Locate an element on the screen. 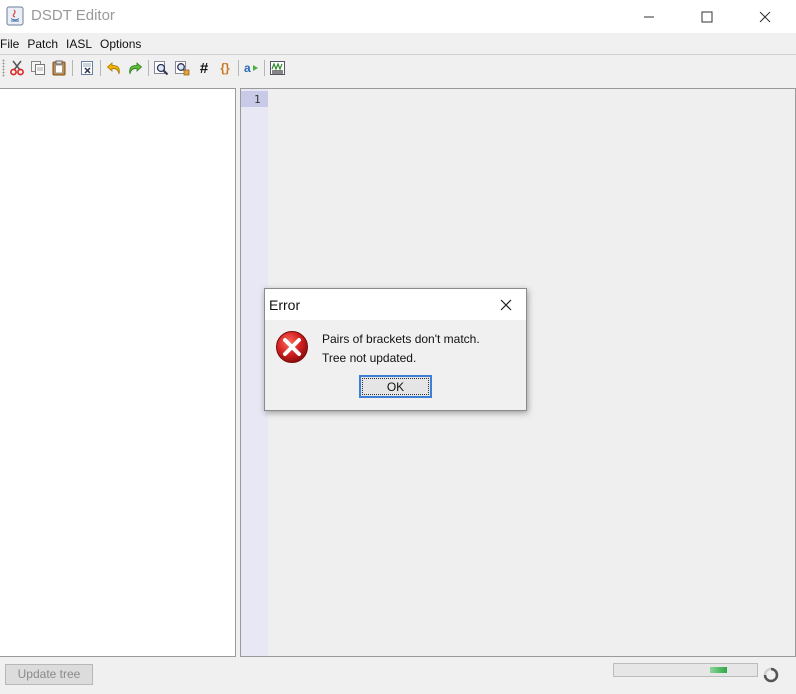 The width and height of the screenshot is (796, 694). cut-icon is located at coordinates (17, 68).